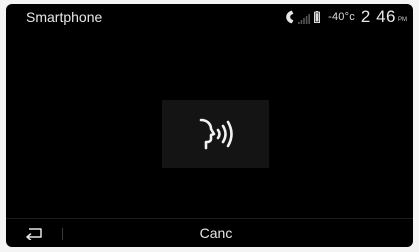  I want to click on temperature-readout: -40°c, so click(341, 17).